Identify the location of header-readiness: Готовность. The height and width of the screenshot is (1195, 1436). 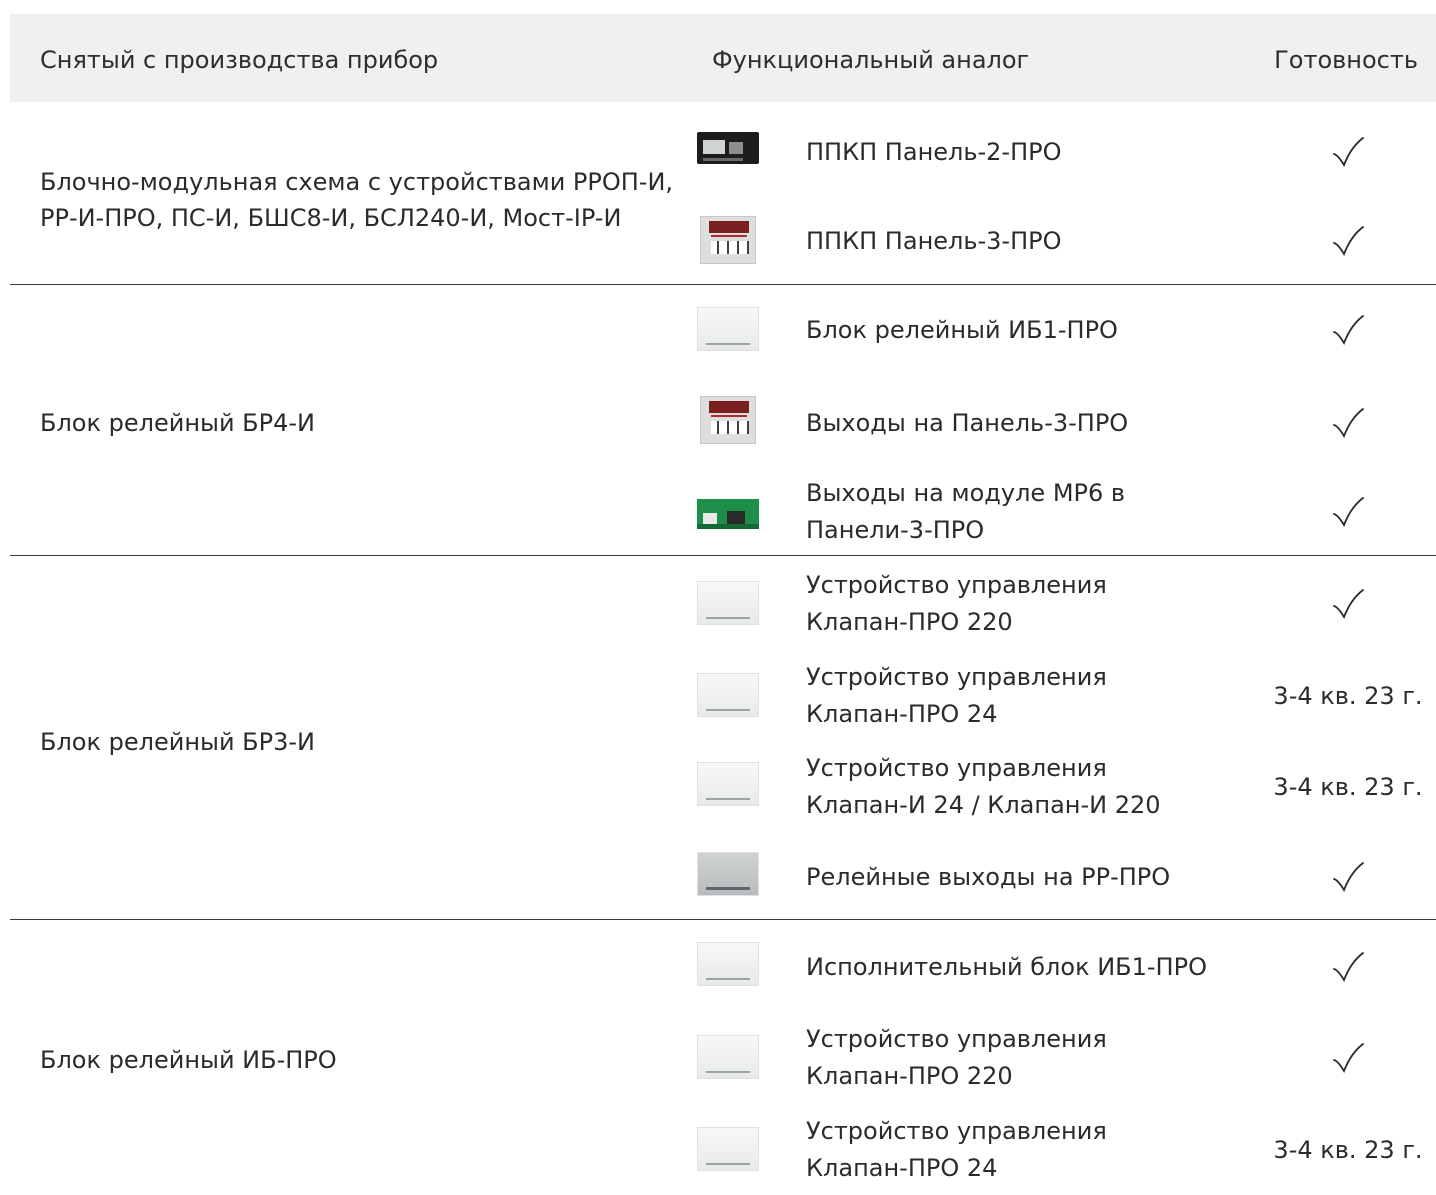
(1346, 60).